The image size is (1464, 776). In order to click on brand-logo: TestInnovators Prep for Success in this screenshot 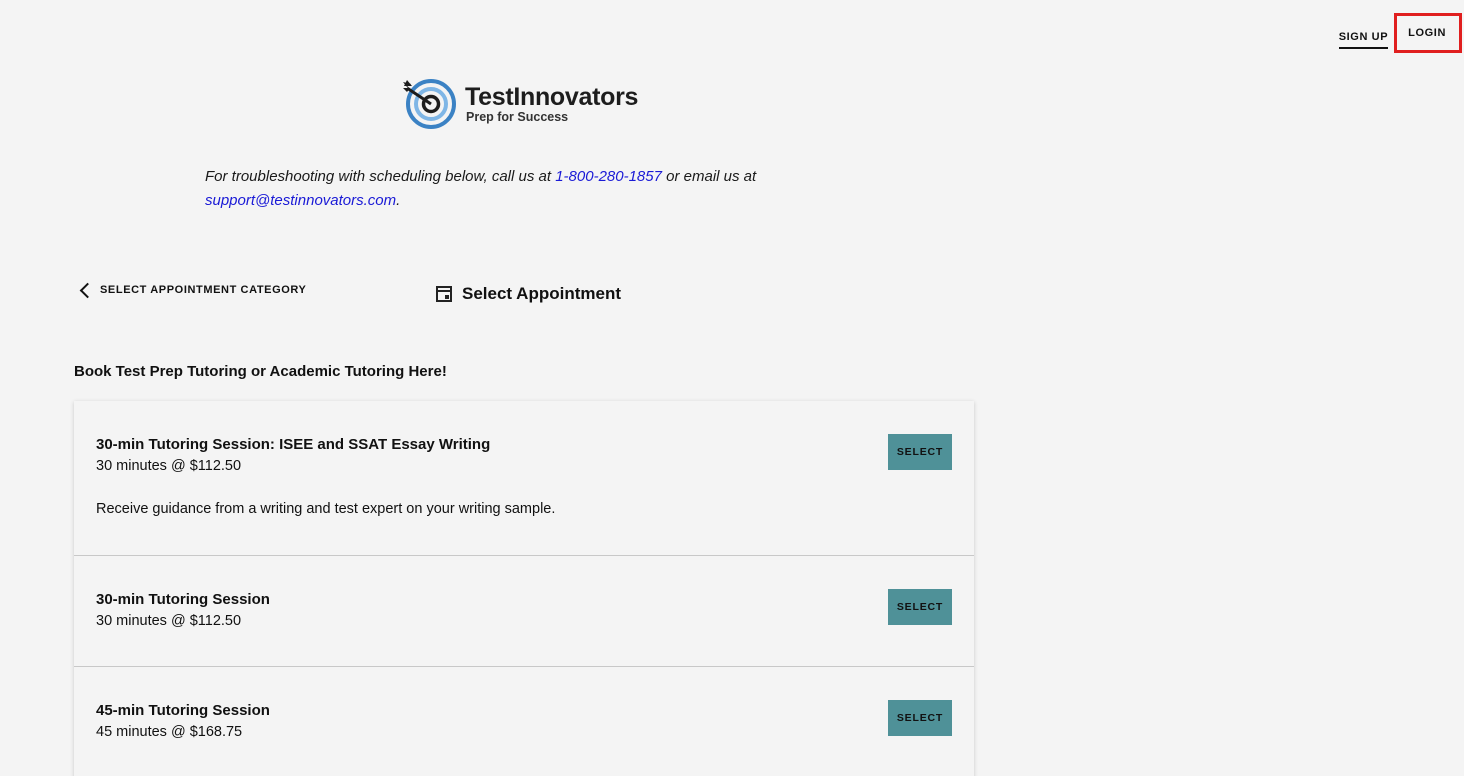, I will do `click(519, 104)`.